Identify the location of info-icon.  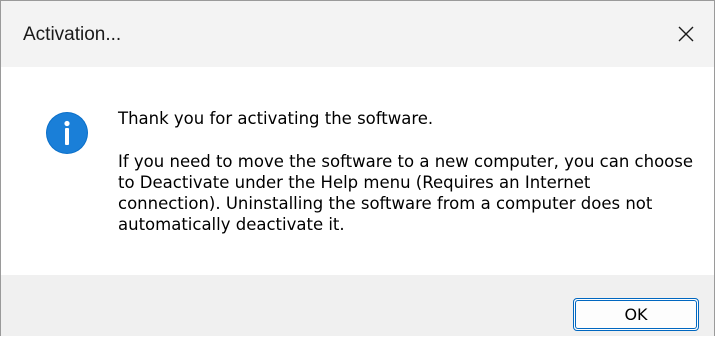
(67, 133).